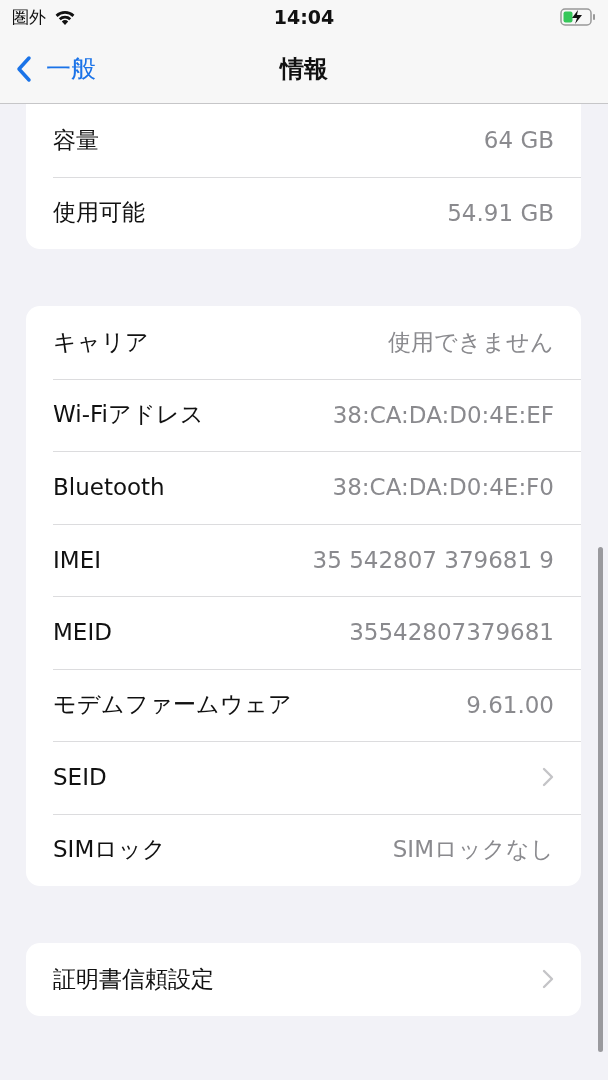 The height and width of the screenshot is (1080, 608). I want to click on wifi-icon, so click(65, 17).